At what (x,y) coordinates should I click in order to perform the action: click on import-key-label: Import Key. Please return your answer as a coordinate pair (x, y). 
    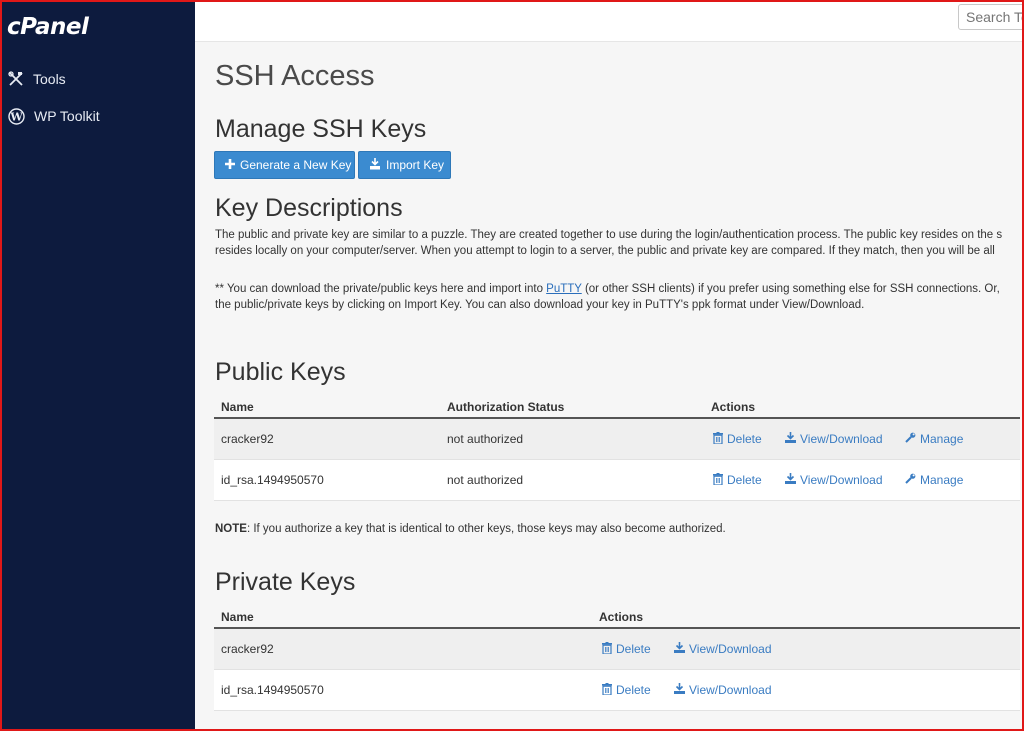
    Looking at the image, I should click on (415, 165).